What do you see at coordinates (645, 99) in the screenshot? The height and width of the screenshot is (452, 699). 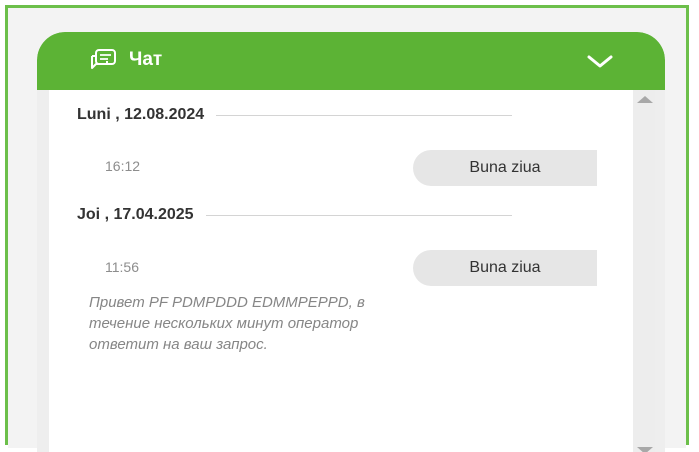 I see `scroll-up-arrow-icon` at bounding box center [645, 99].